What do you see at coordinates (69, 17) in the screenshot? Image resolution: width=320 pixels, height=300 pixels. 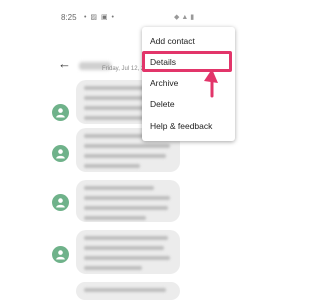 I see `status-time: 8:25` at bounding box center [69, 17].